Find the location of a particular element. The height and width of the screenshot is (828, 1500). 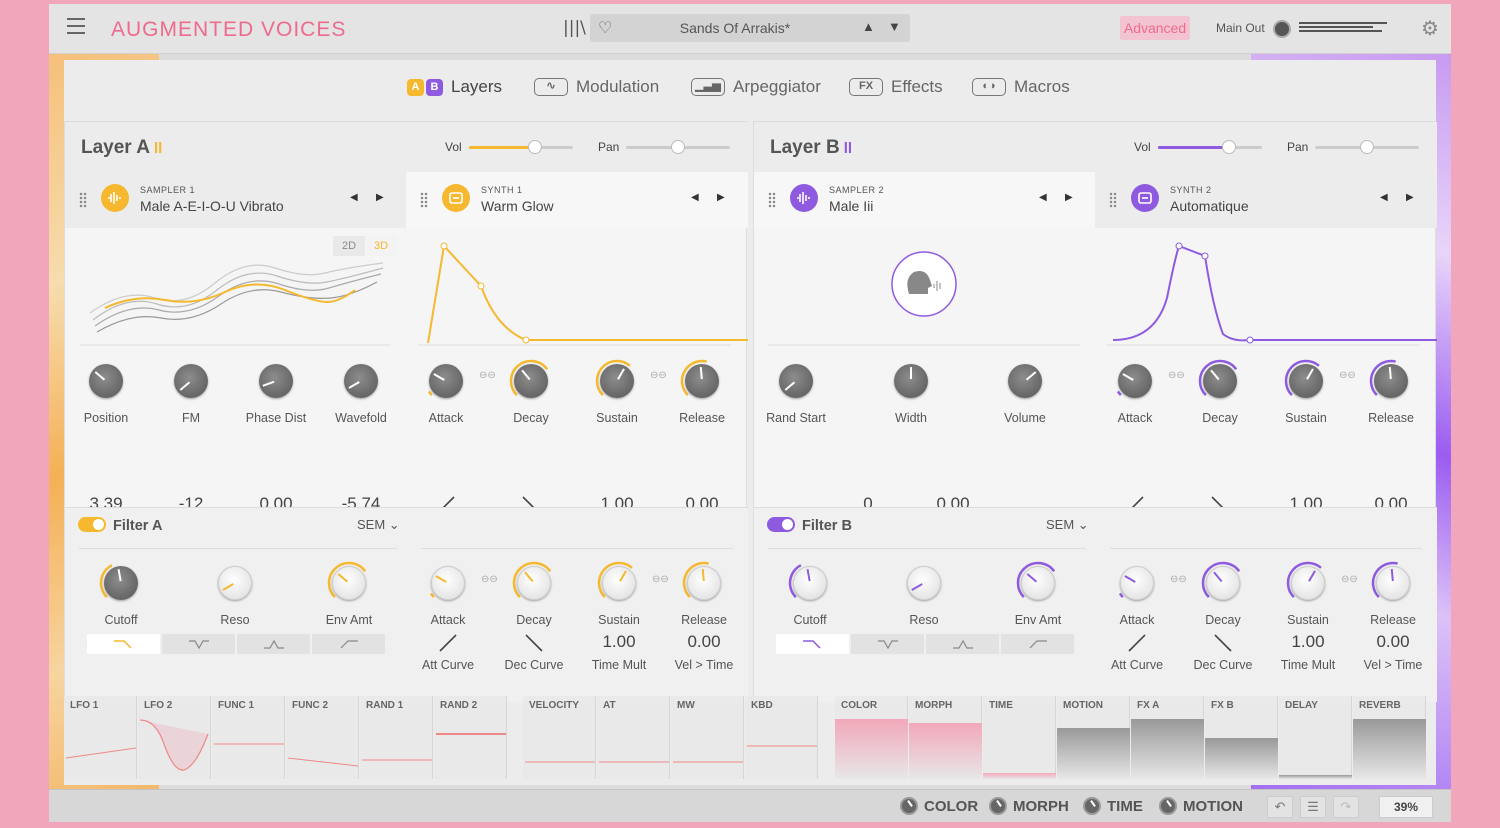

slot-preset-name: Male Iii is located at coordinates (851, 206).